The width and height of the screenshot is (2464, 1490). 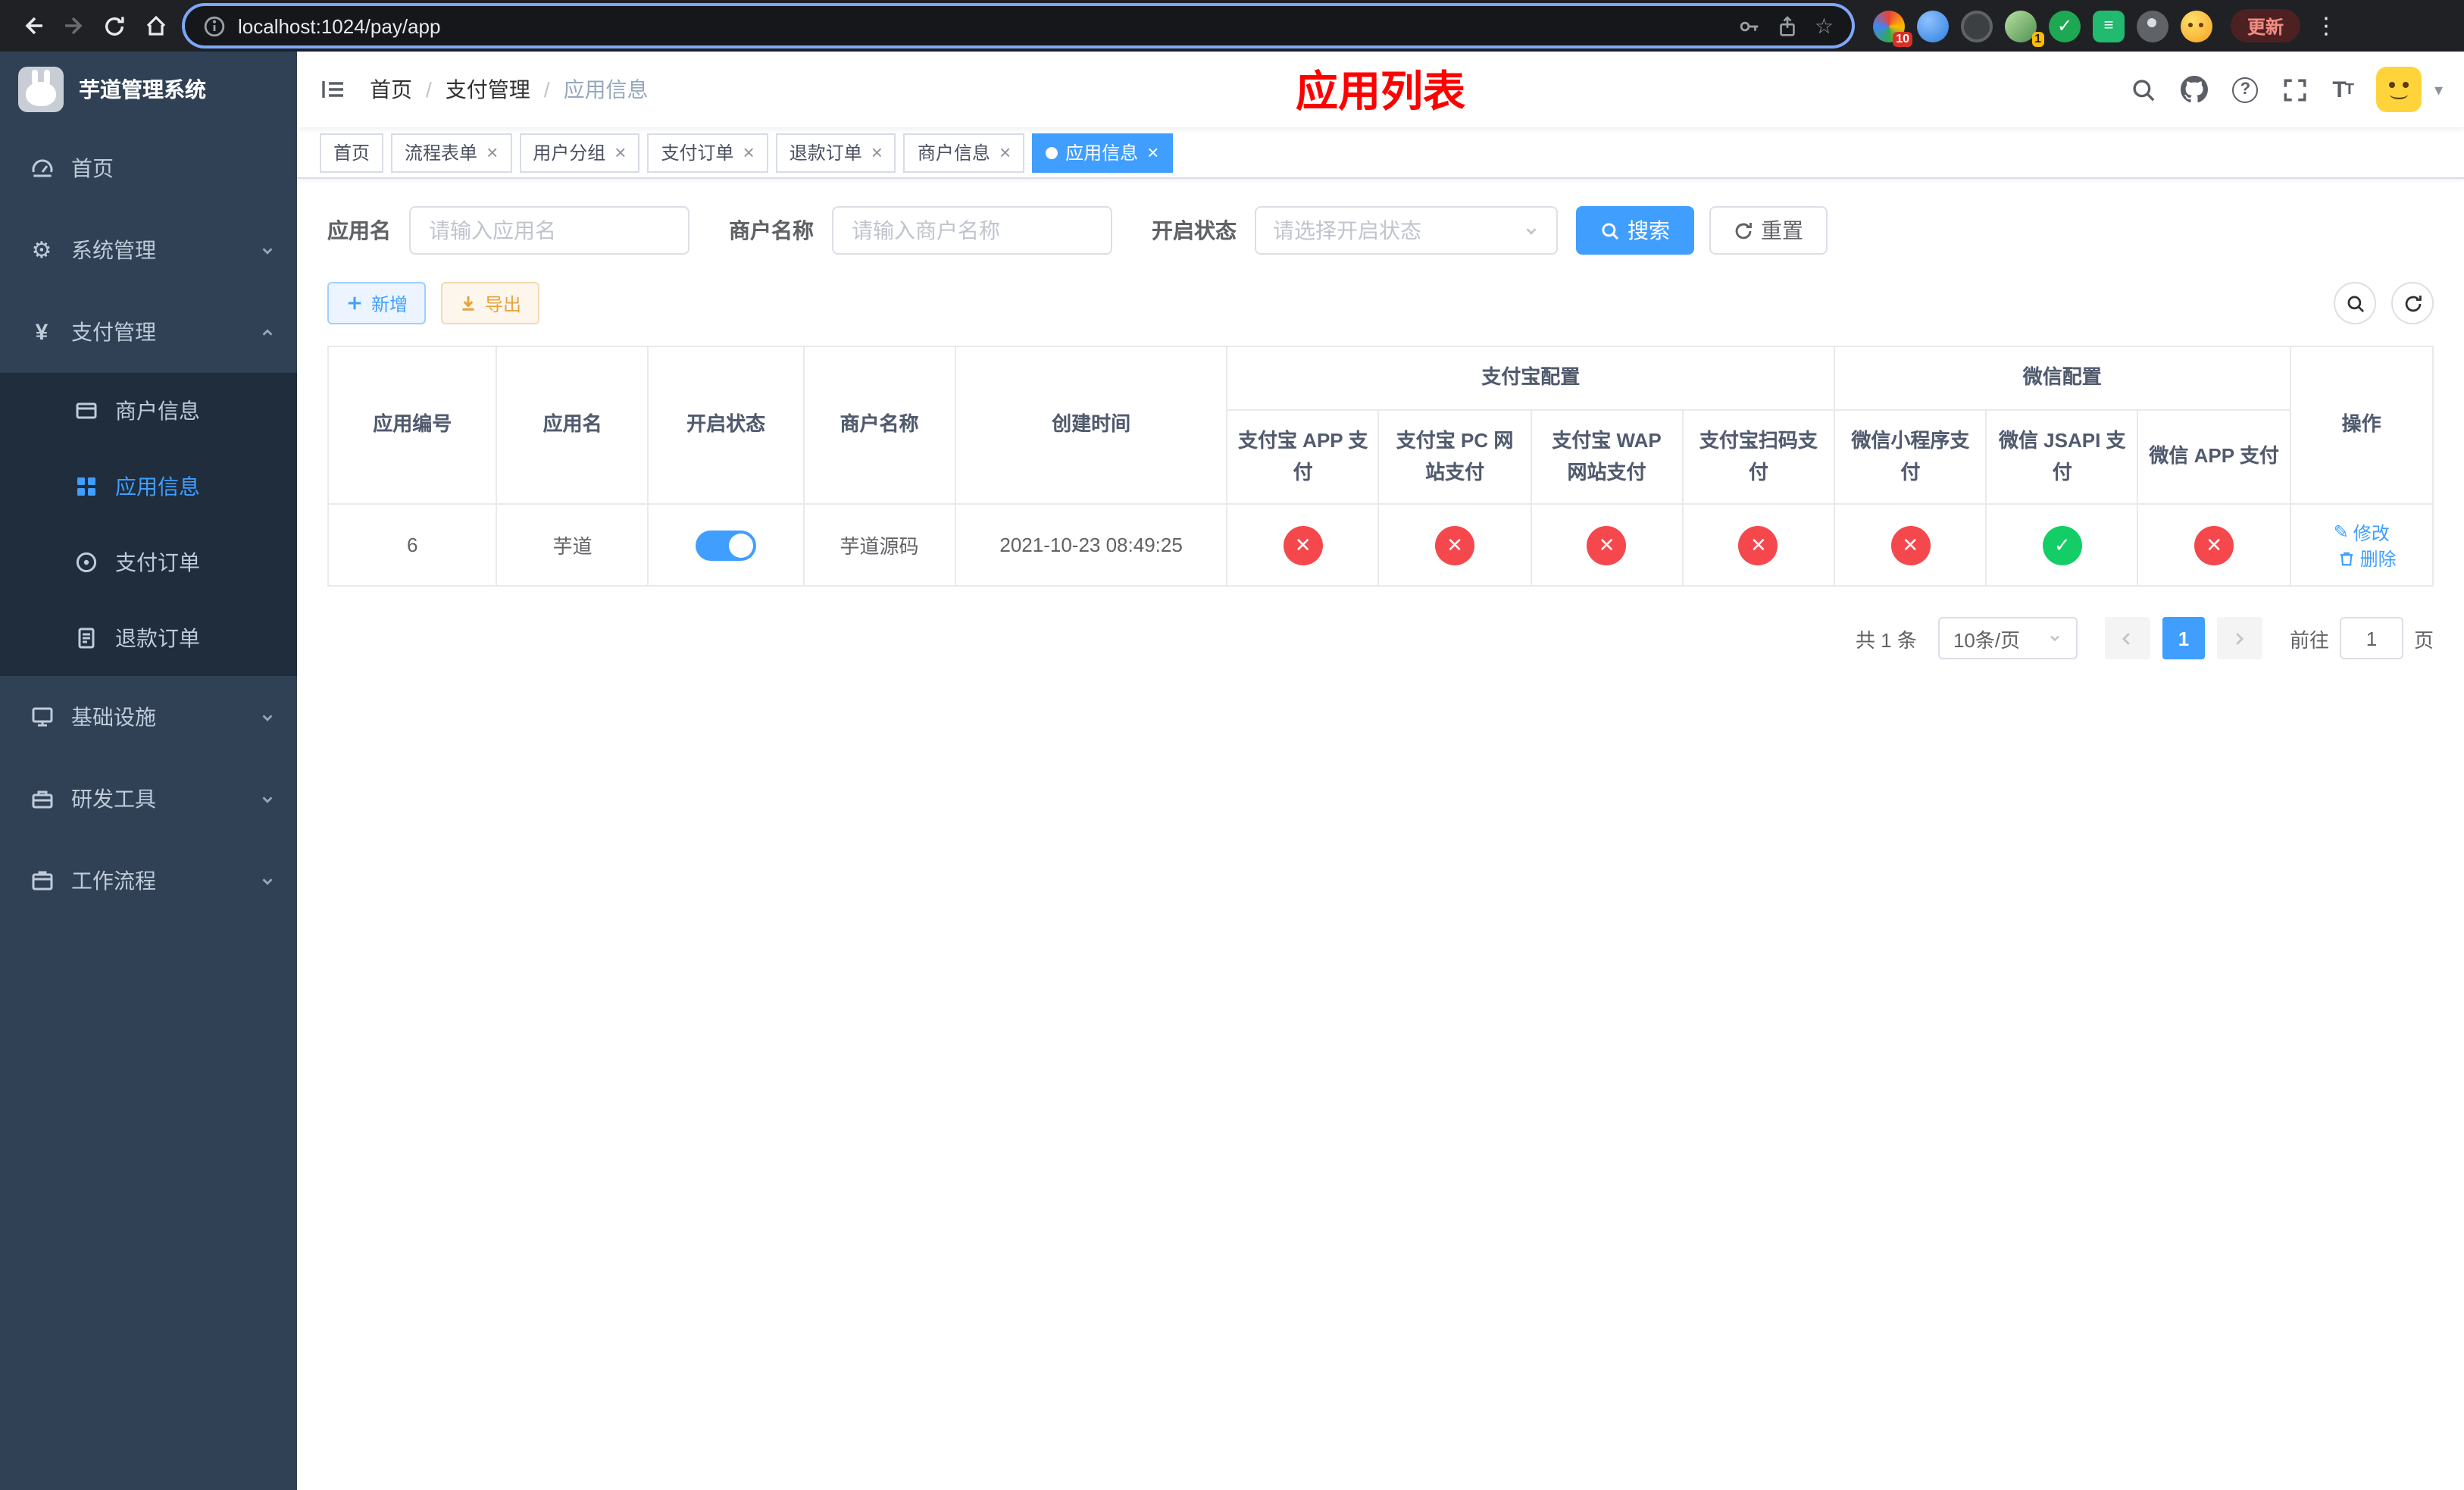 I want to click on next-page-button, so click(x=2239, y=638).